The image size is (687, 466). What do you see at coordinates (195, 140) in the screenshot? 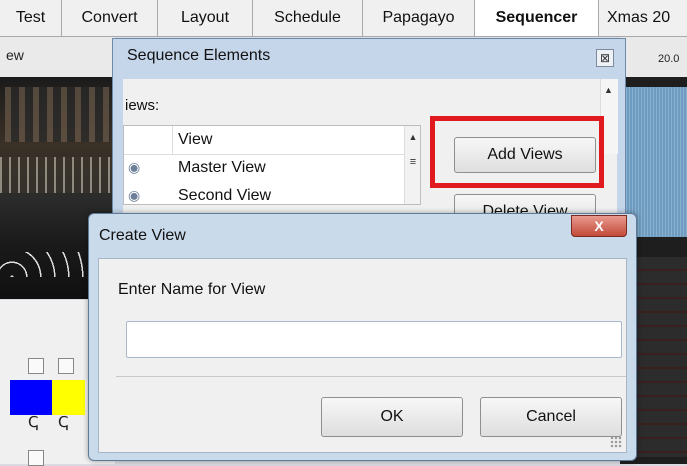
I see `view-column-header: View` at bounding box center [195, 140].